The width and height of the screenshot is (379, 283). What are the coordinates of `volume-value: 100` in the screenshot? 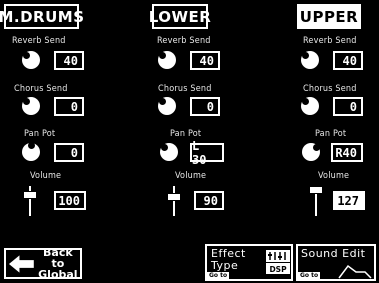 It's located at (70, 200).